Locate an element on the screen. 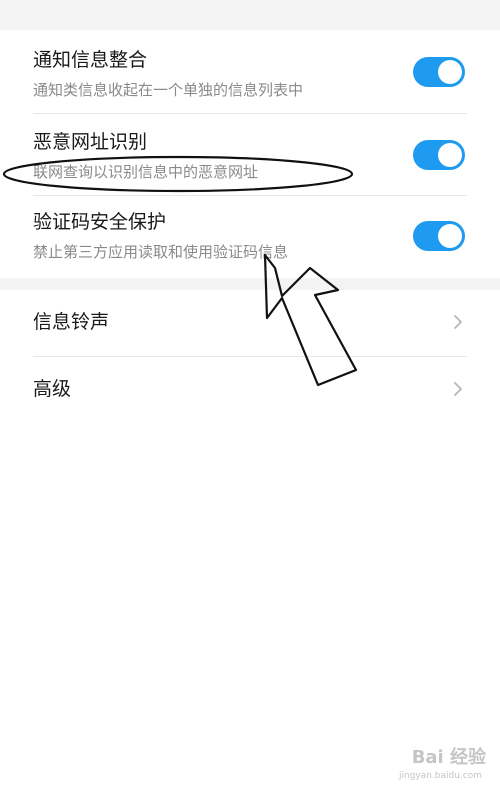 This screenshot has width=500, height=787. top-gap is located at coordinates (250, 15).